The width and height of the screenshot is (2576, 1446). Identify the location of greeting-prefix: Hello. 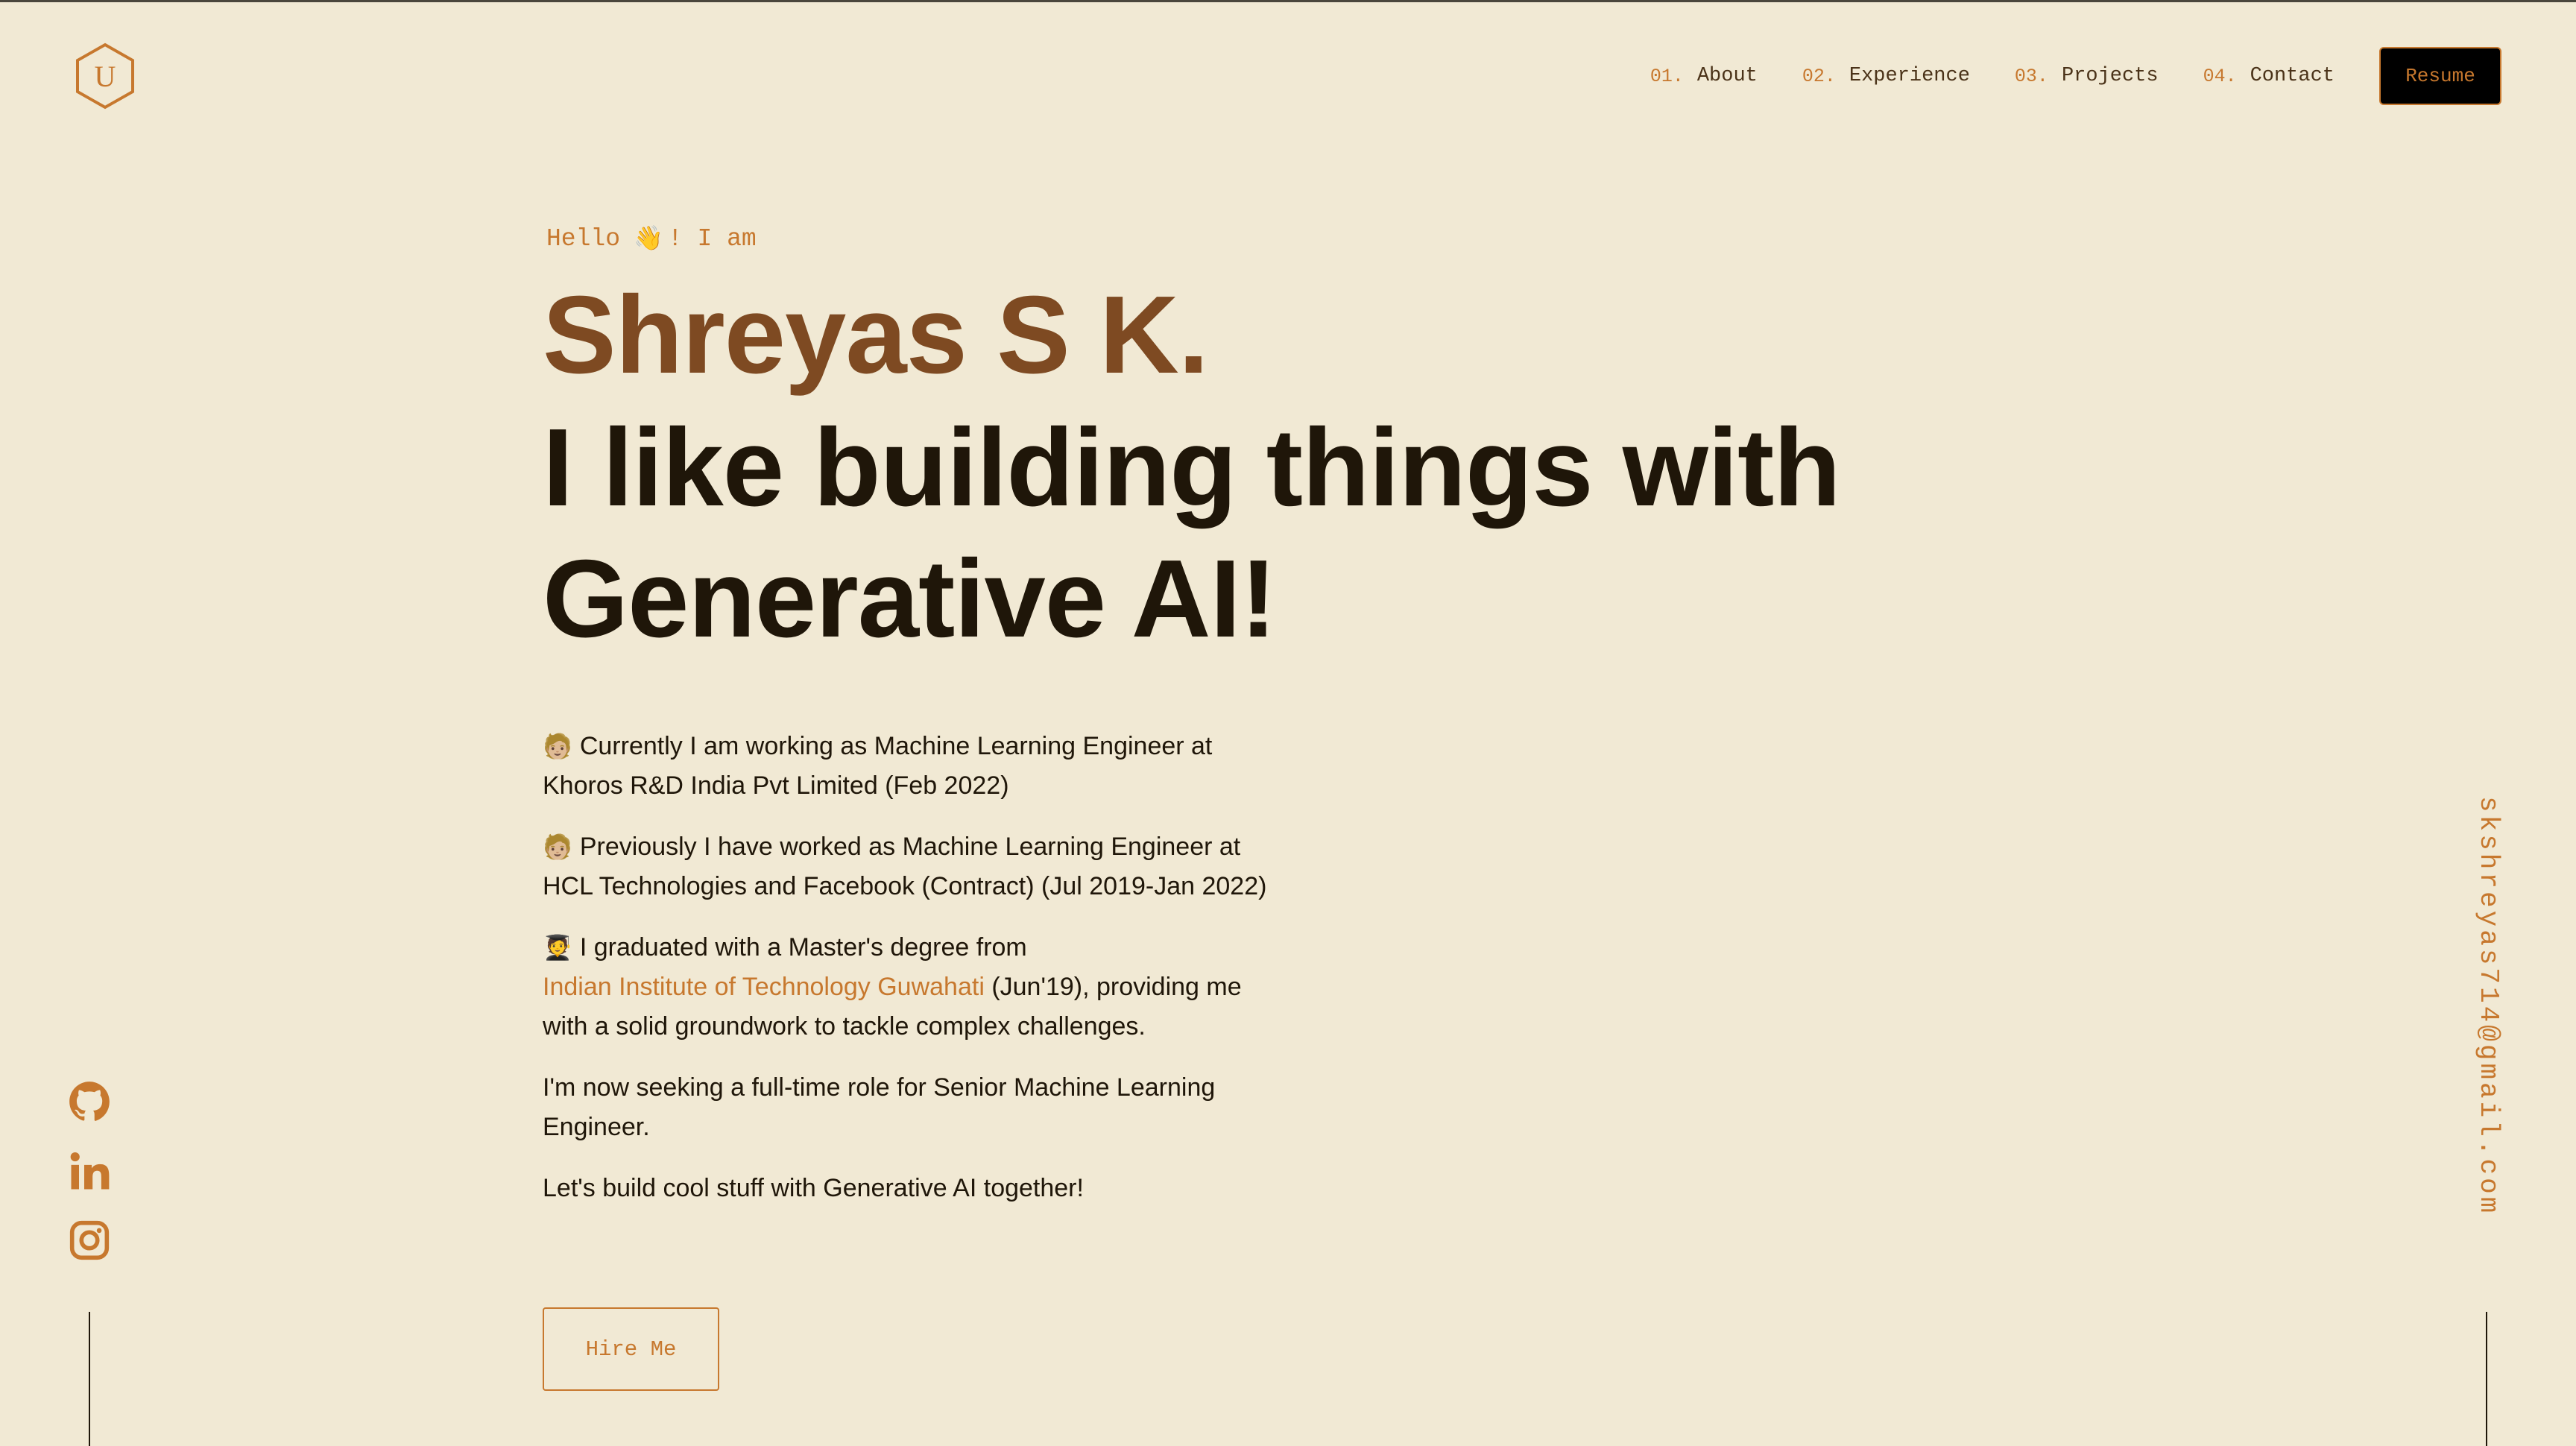
(583, 238).